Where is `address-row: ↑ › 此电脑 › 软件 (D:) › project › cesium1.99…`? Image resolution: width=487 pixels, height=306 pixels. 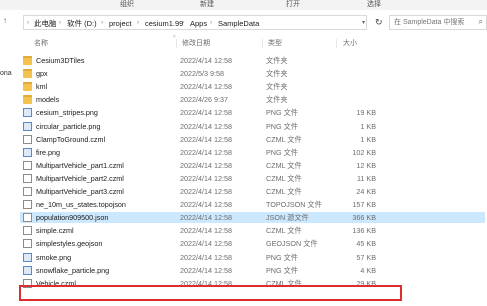
address-row: ↑ › 此电脑 › 软件 (D:) › project › cesium1.99… is located at coordinates (243, 22).